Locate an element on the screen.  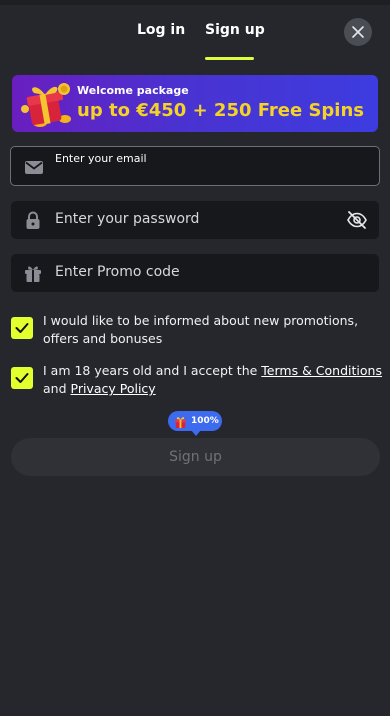
promo-placeholder: Enter Promo code is located at coordinates (117, 272).